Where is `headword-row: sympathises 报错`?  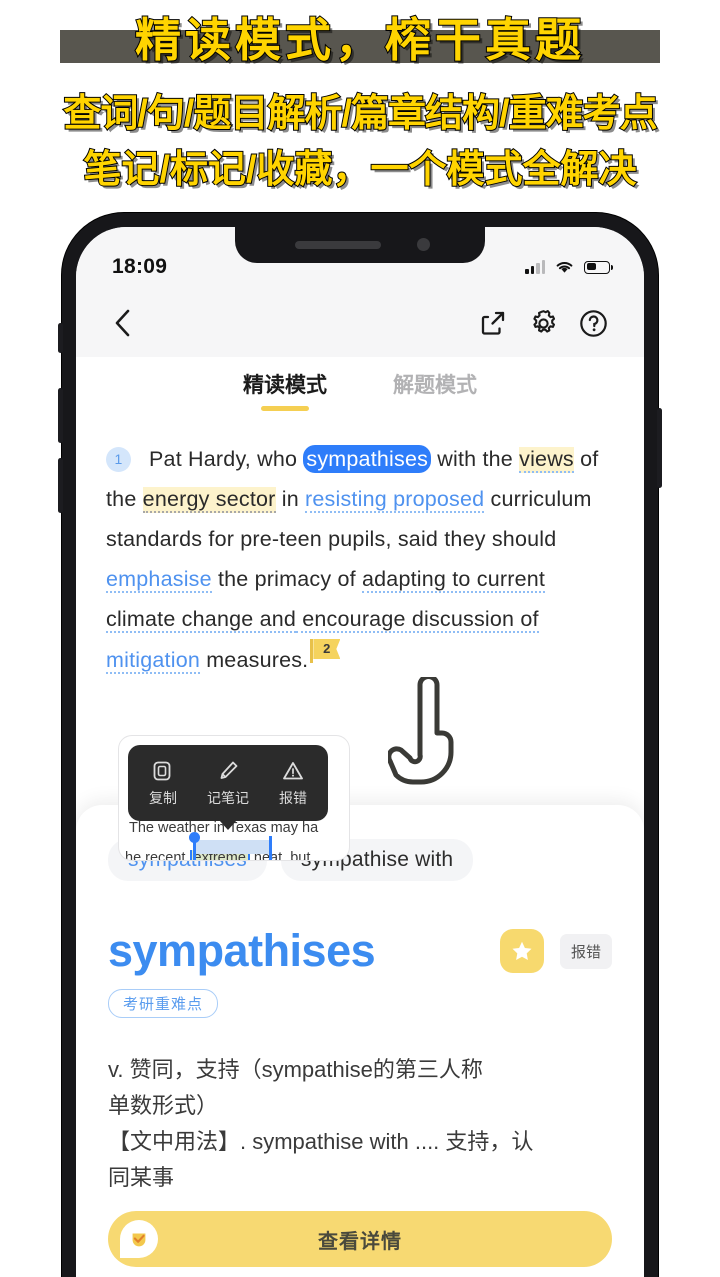 headword-row: sympathises 报错 is located at coordinates (360, 951).